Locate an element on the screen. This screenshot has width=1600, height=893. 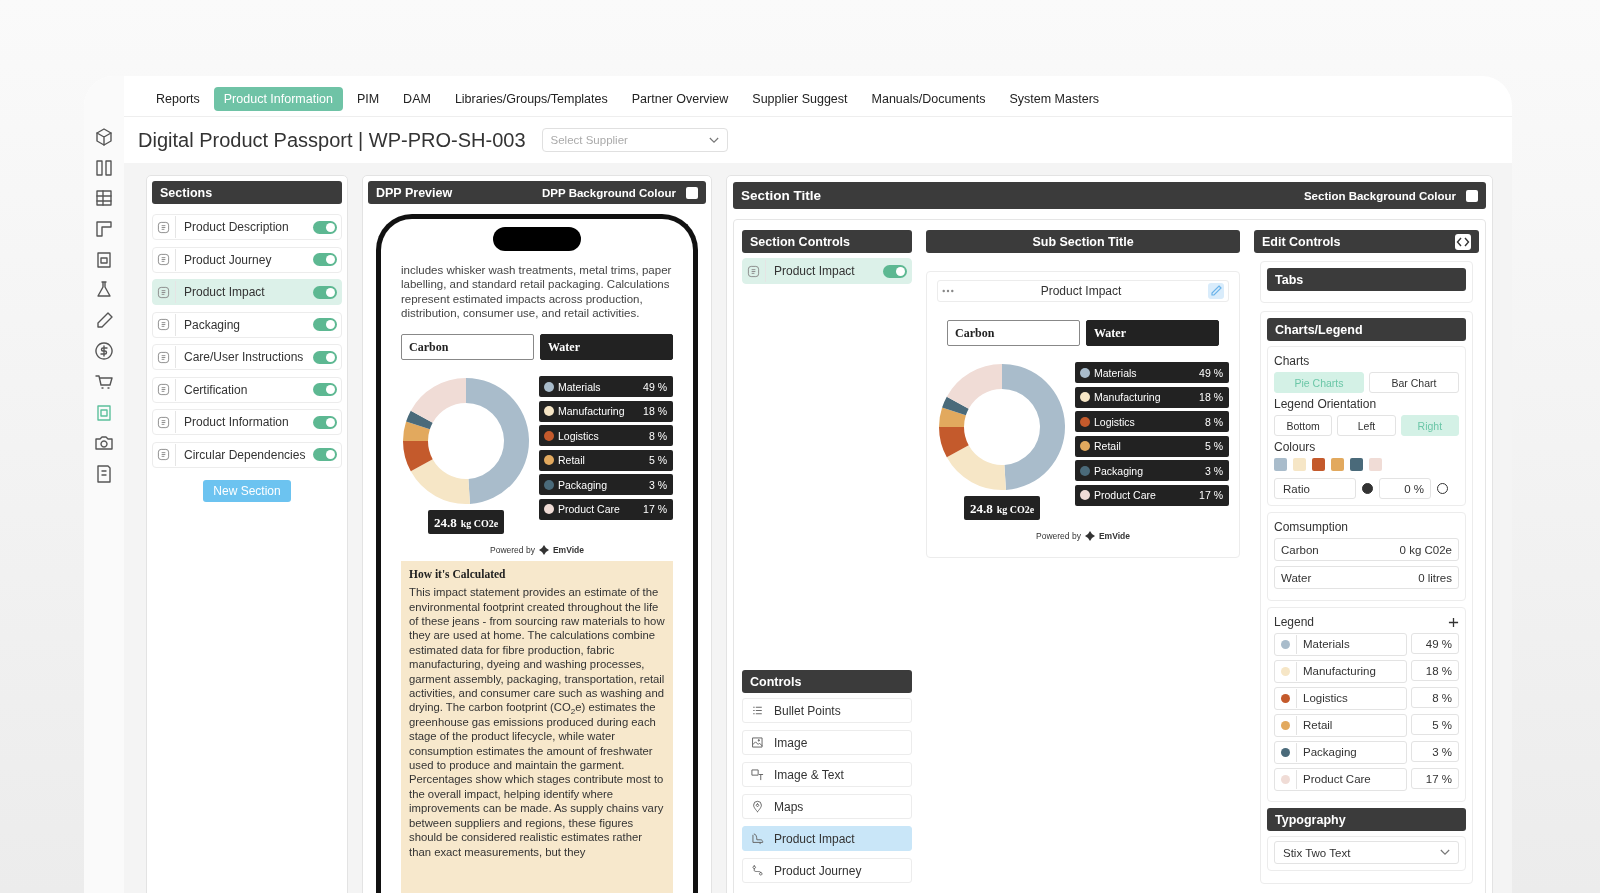
name-field: Product Impact is located at coordinates (1083, 291).